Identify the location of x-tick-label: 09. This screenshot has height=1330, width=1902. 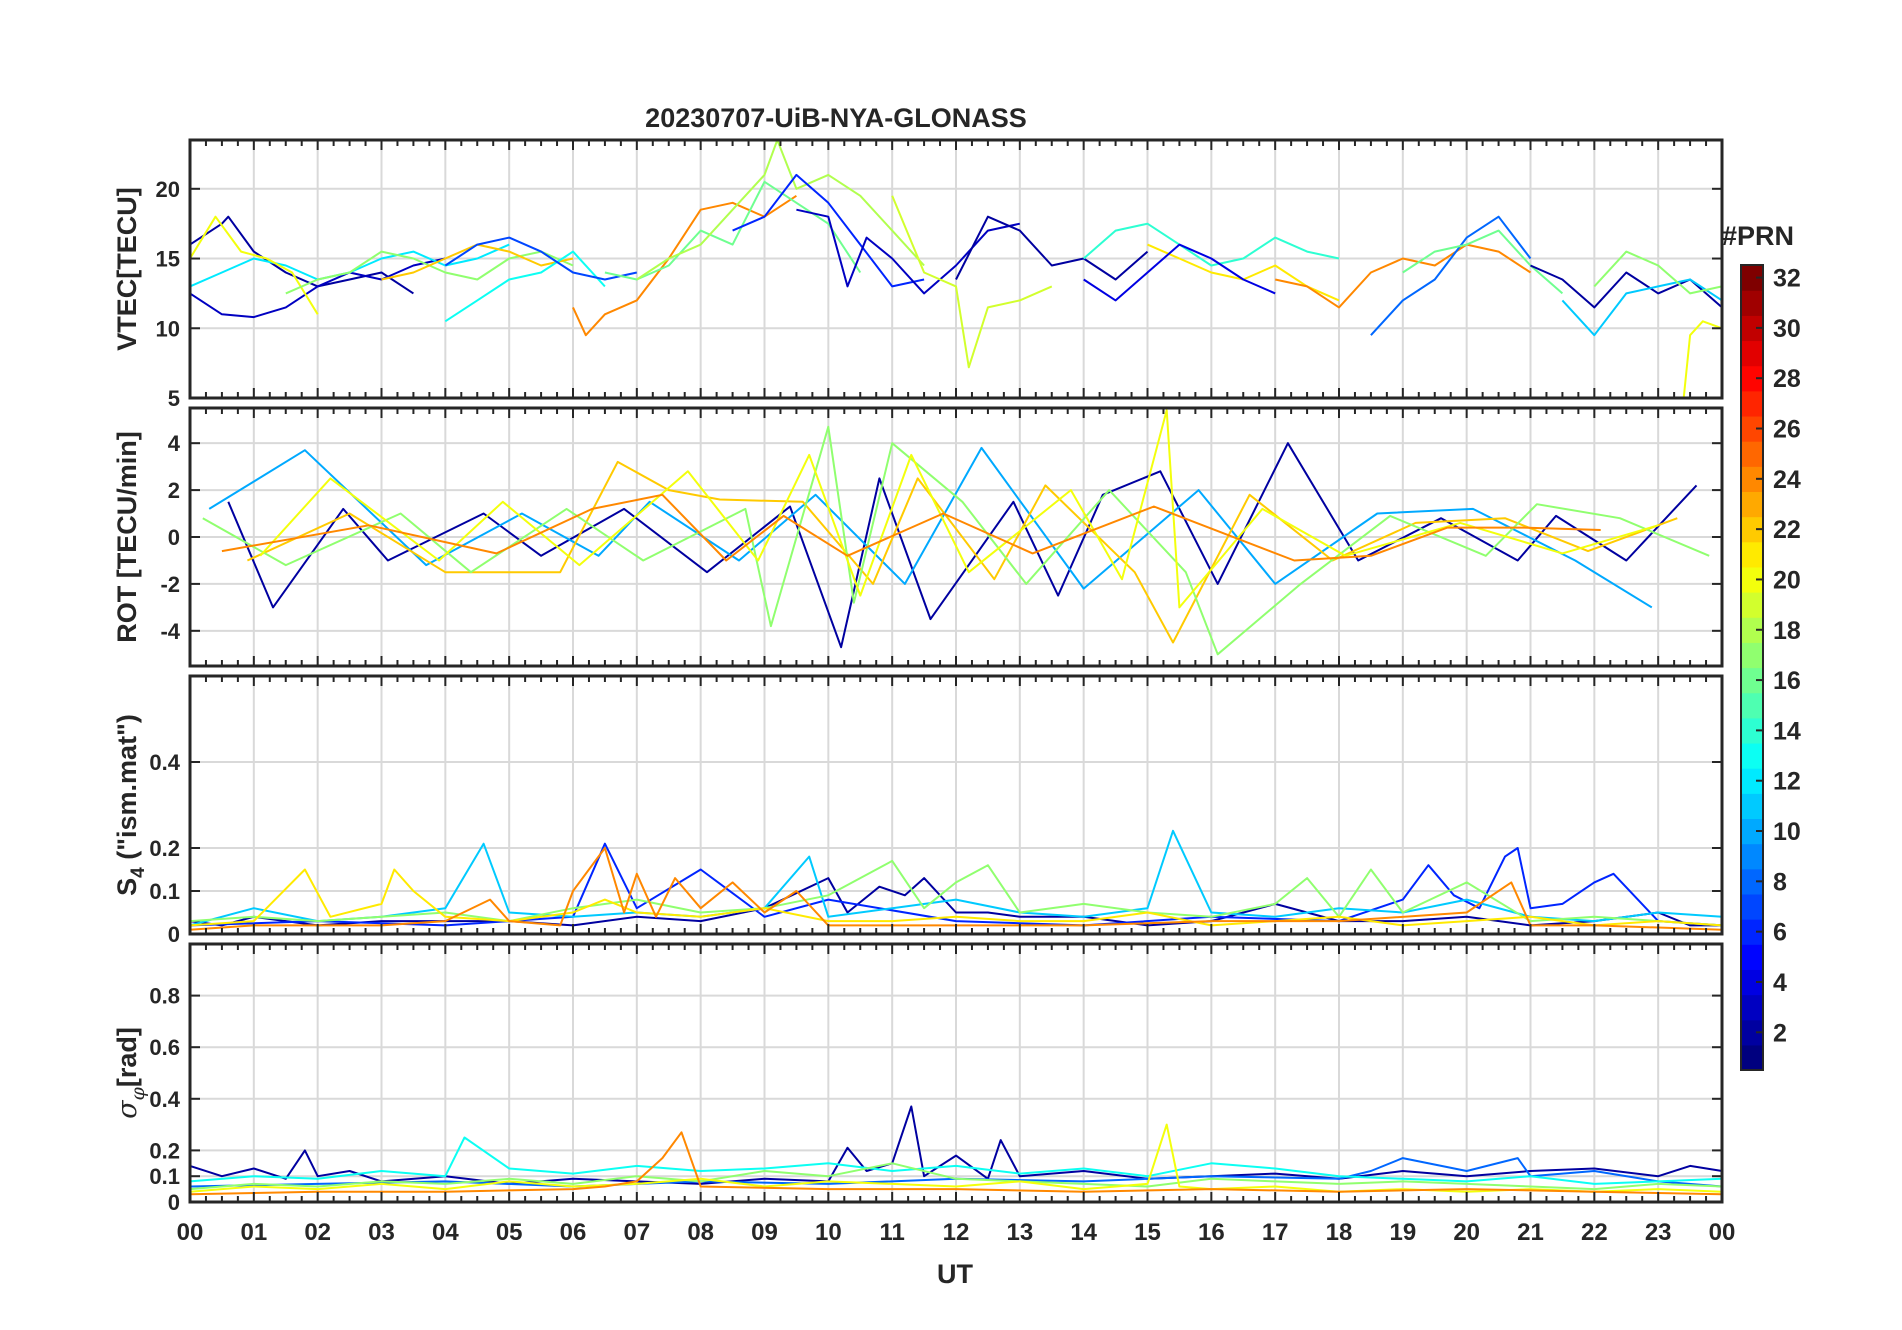
(764, 1232).